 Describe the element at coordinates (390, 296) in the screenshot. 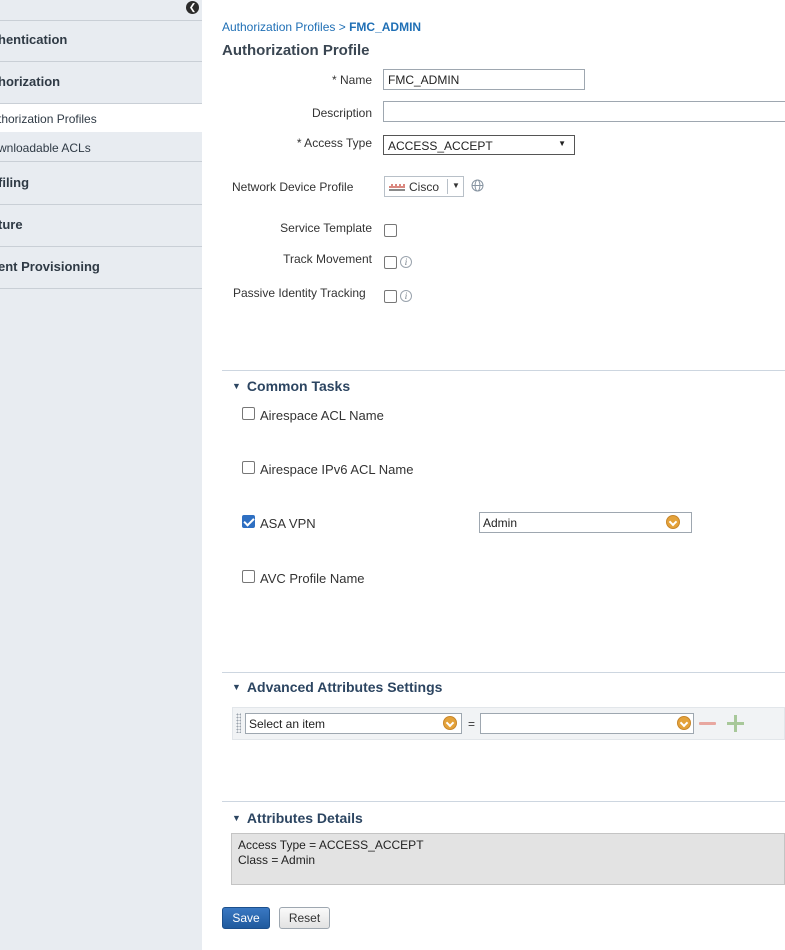

I see `passive-identity-tracking-checkbox` at that location.